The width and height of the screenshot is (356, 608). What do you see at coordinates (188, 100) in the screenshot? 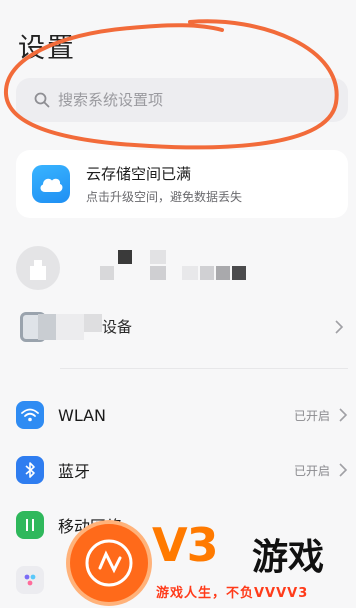
I see `search-input` at bounding box center [188, 100].